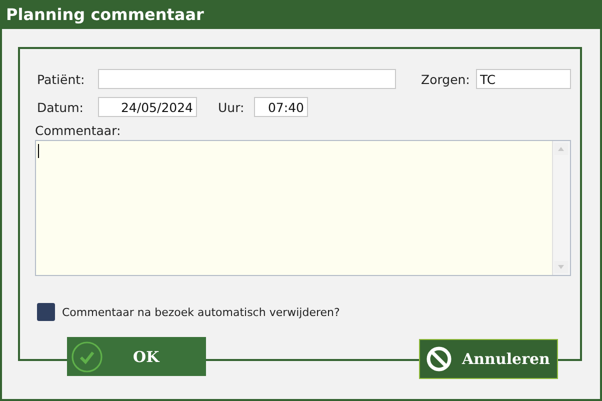 The height and width of the screenshot is (401, 602). Describe the element at coordinates (232, 107) in the screenshot. I see `time-label: Uur:` at that location.